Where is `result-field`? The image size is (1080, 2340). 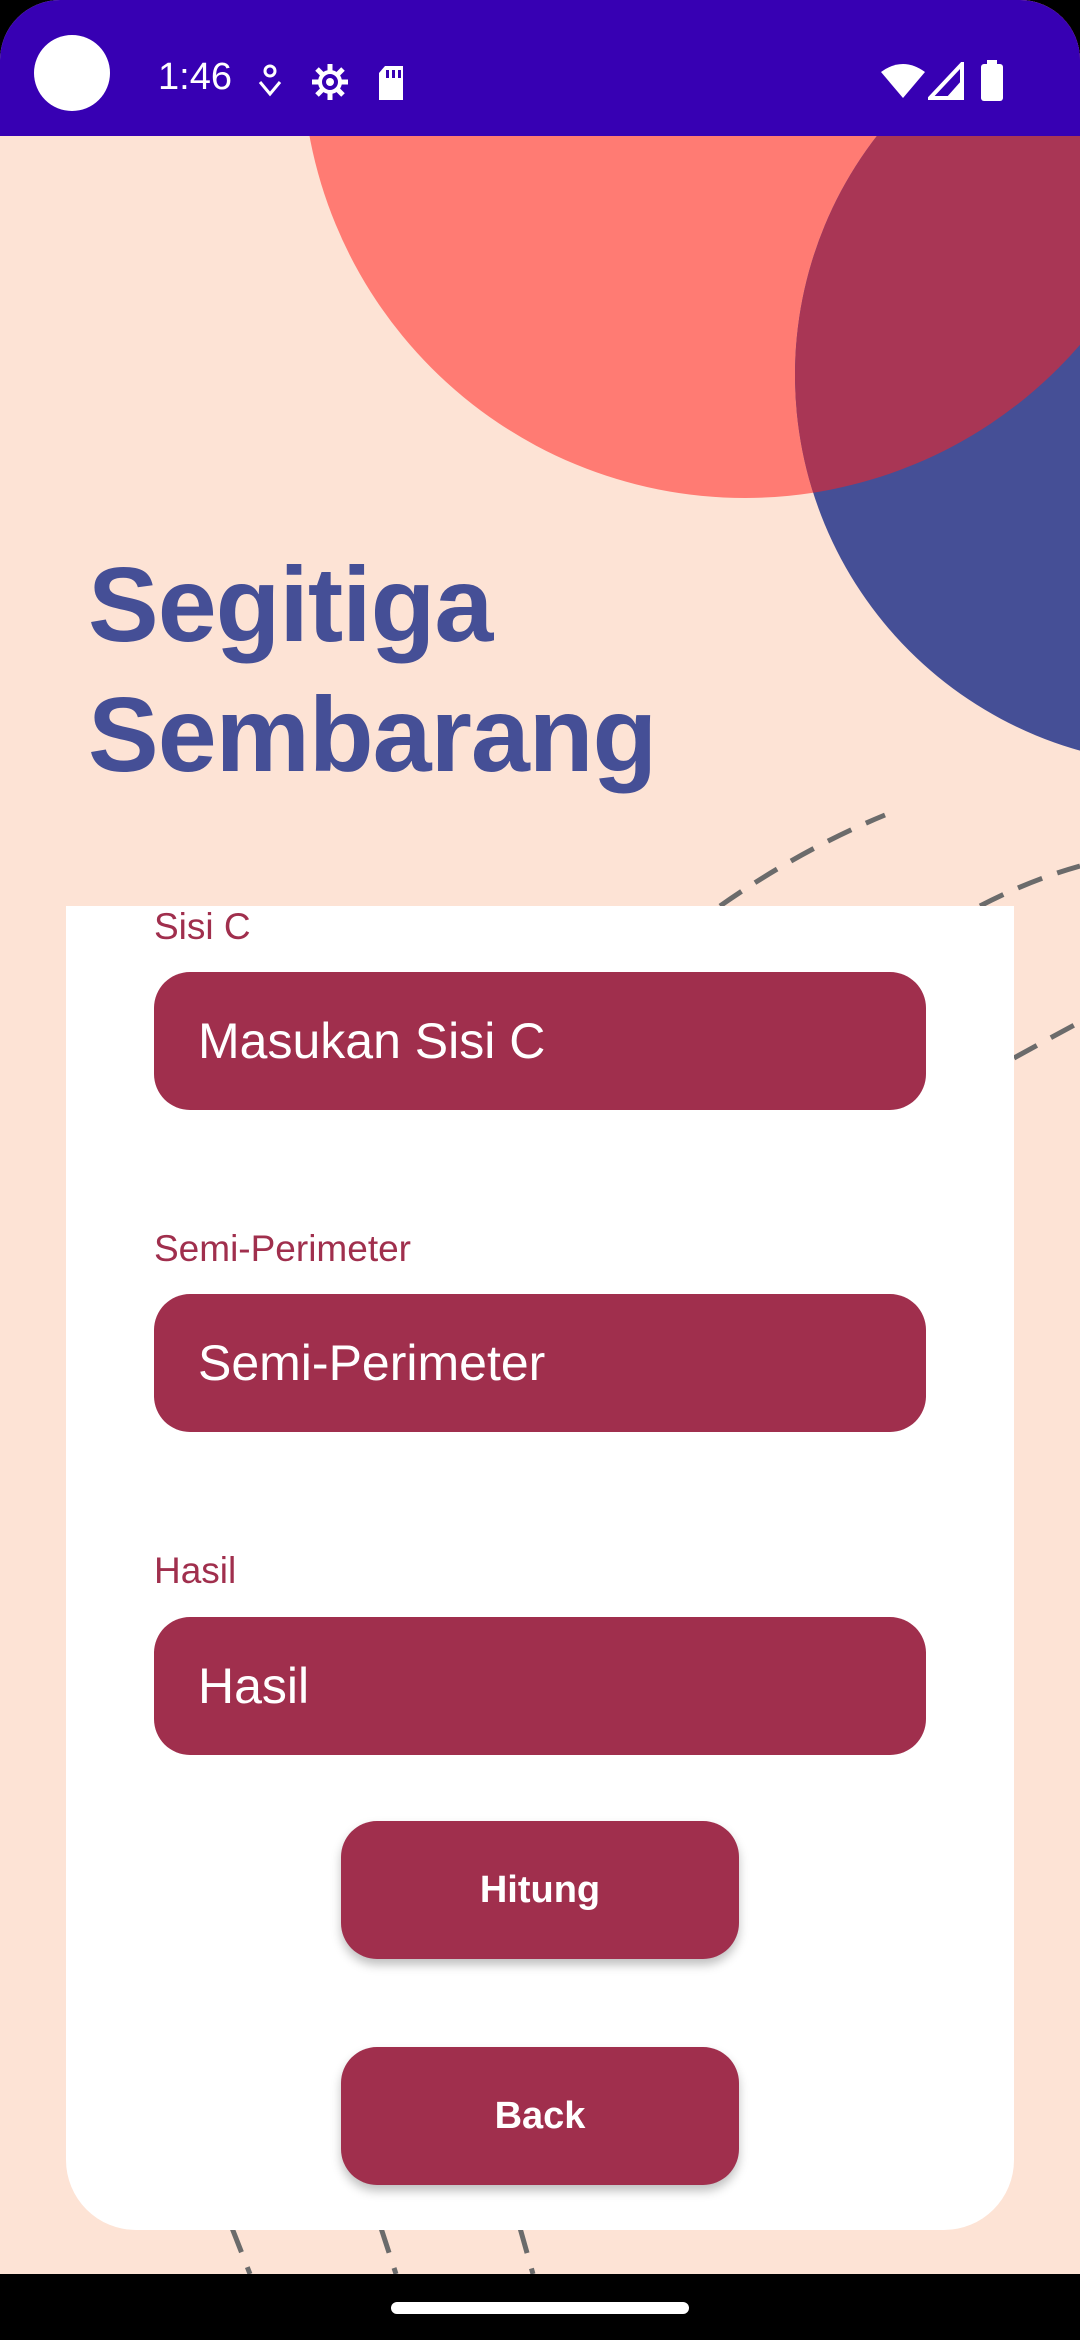 result-field is located at coordinates (540, 1686).